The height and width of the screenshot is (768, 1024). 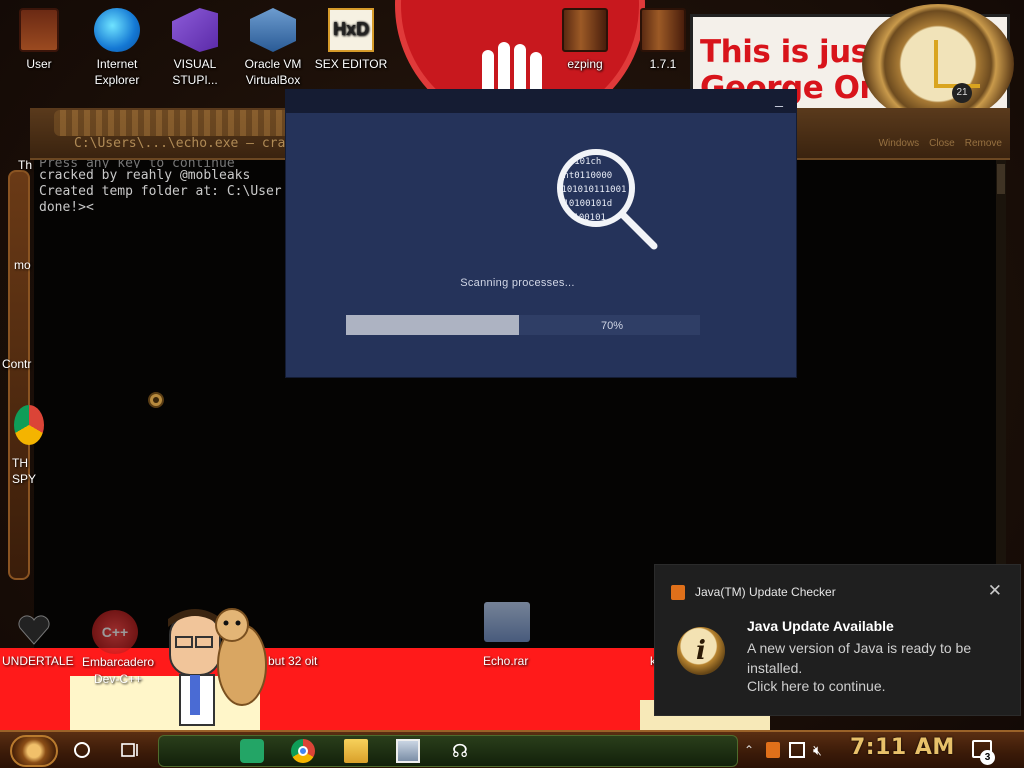 I want to click on notification-count-badge: 3, so click(x=987, y=757).